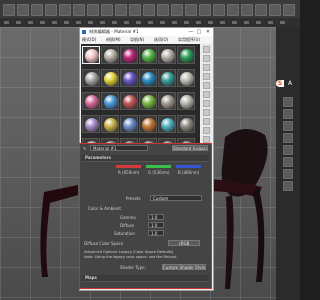 The width and height of the screenshot is (320, 300). Describe the element at coordinates (191, 10) in the screenshot. I see `align-icon` at that location.